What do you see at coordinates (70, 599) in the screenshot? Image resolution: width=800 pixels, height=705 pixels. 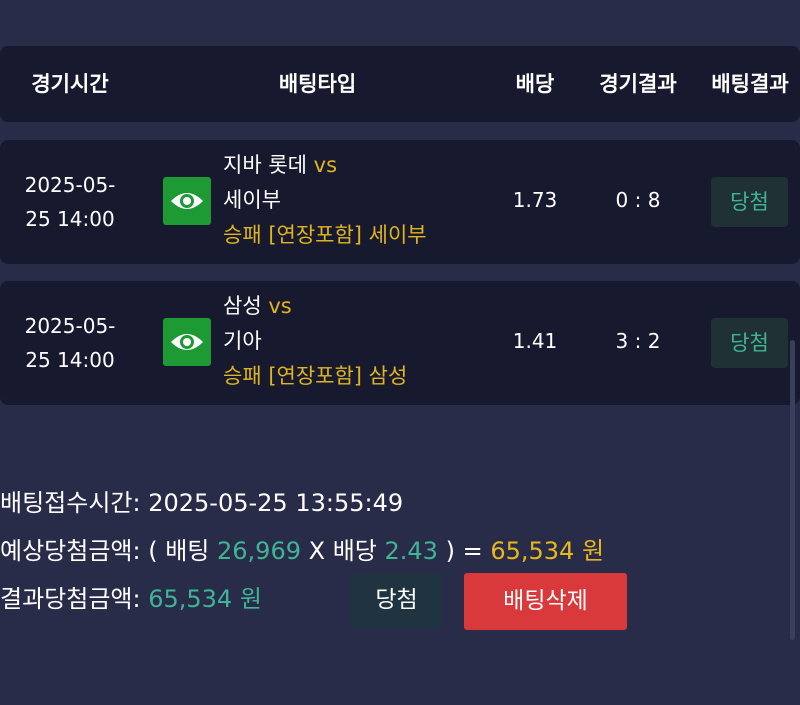 I see `actual-label: 결과당첨금액:` at bounding box center [70, 599].